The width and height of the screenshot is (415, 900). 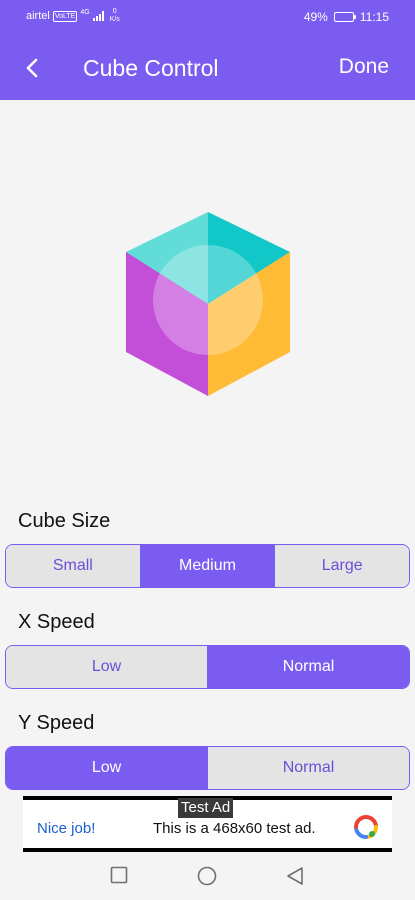 What do you see at coordinates (114, 11) in the screenshot?
I see `speed-value: 0` at bounding box center [114, 11].